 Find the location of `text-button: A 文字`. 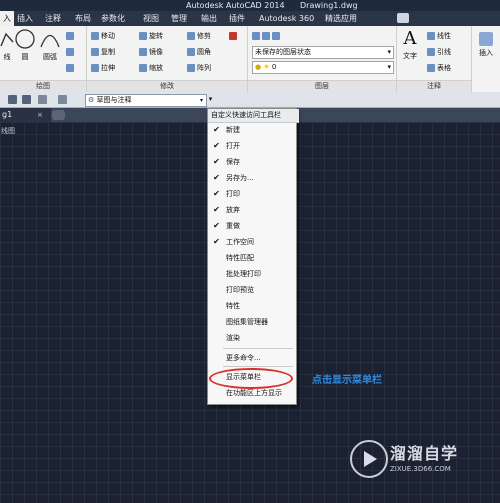

text-button: A 文字 is located at coordinates (410, 44).